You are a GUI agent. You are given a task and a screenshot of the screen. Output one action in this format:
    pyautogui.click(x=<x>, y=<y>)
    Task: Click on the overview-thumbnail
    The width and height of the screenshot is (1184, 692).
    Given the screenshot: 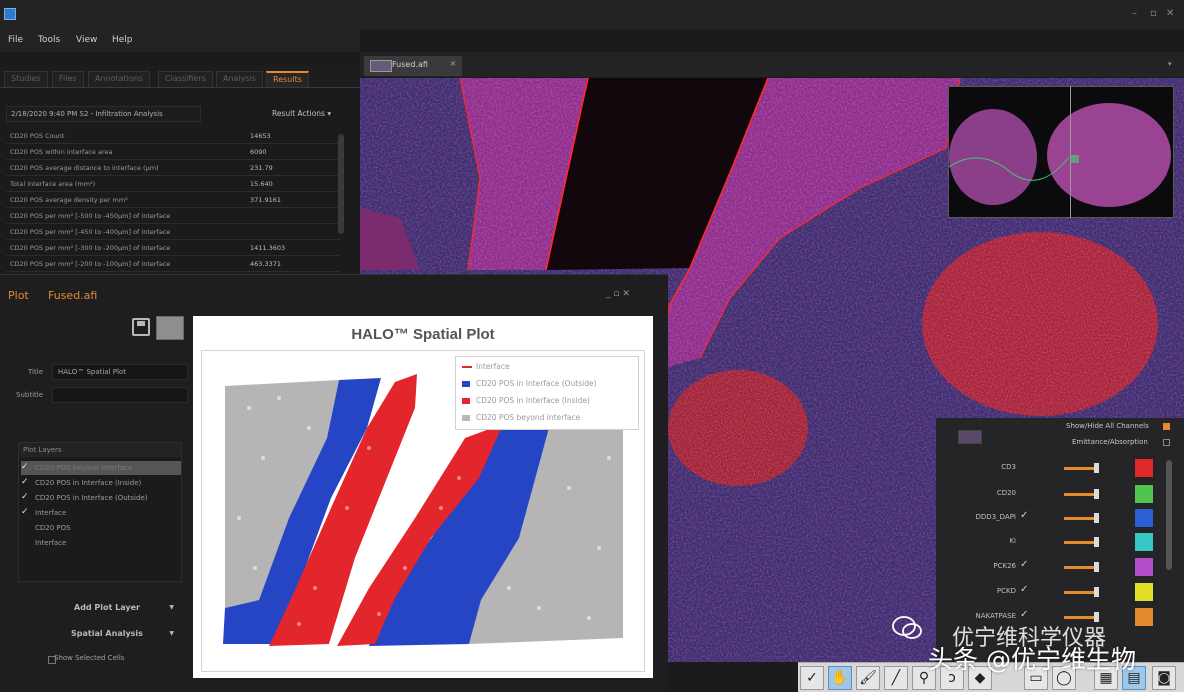 What is the action you would take?
    pyautogui.click(x=1061, y=152)
    